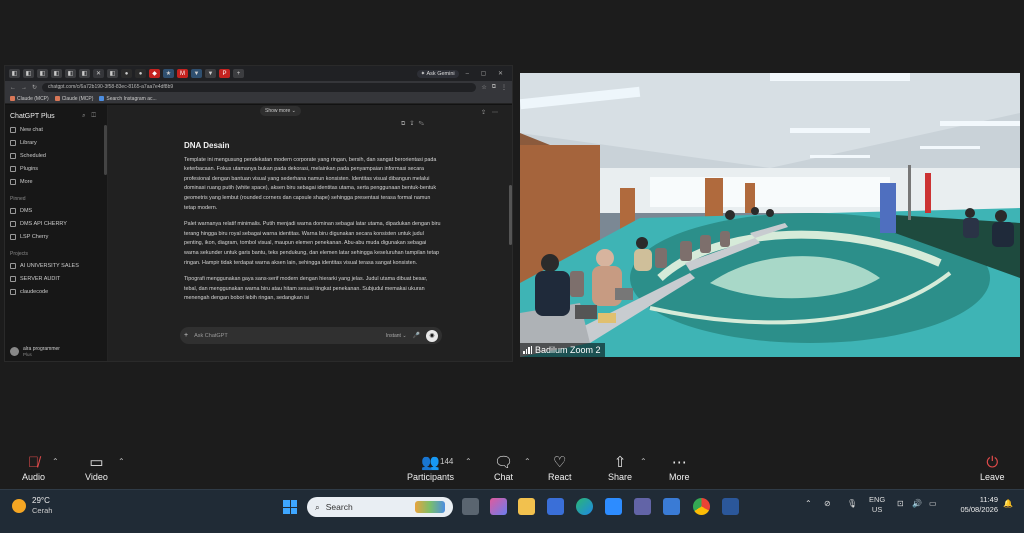 The width and height of the screenshot is (1024, 533). Describe the element at coordinates (503, 467) in the screenshot. I see `chat-button: 🗨 Chat` at that location.